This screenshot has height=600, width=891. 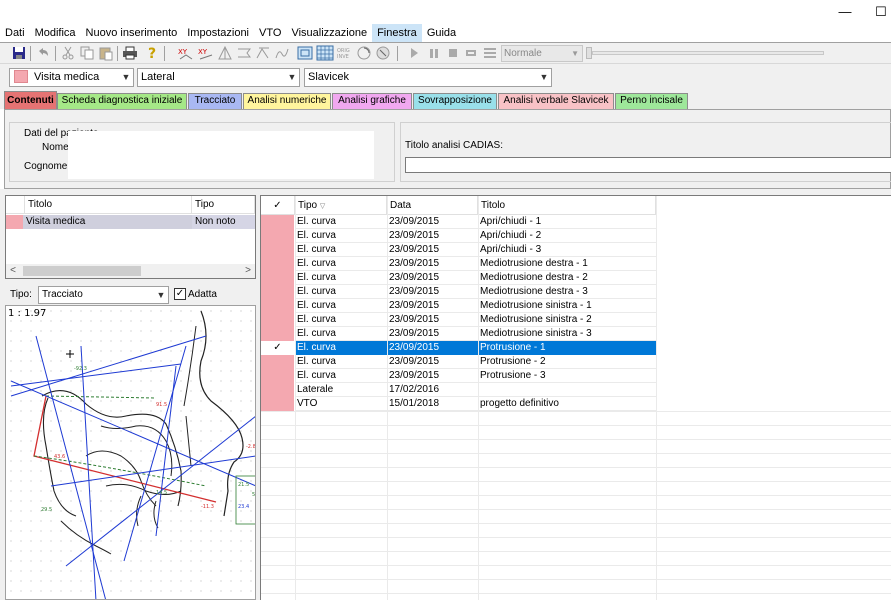 What do you see at coordinates (589, 53) in the screenshot?
I see `slider-thumb` at bounding box center [589, 53].